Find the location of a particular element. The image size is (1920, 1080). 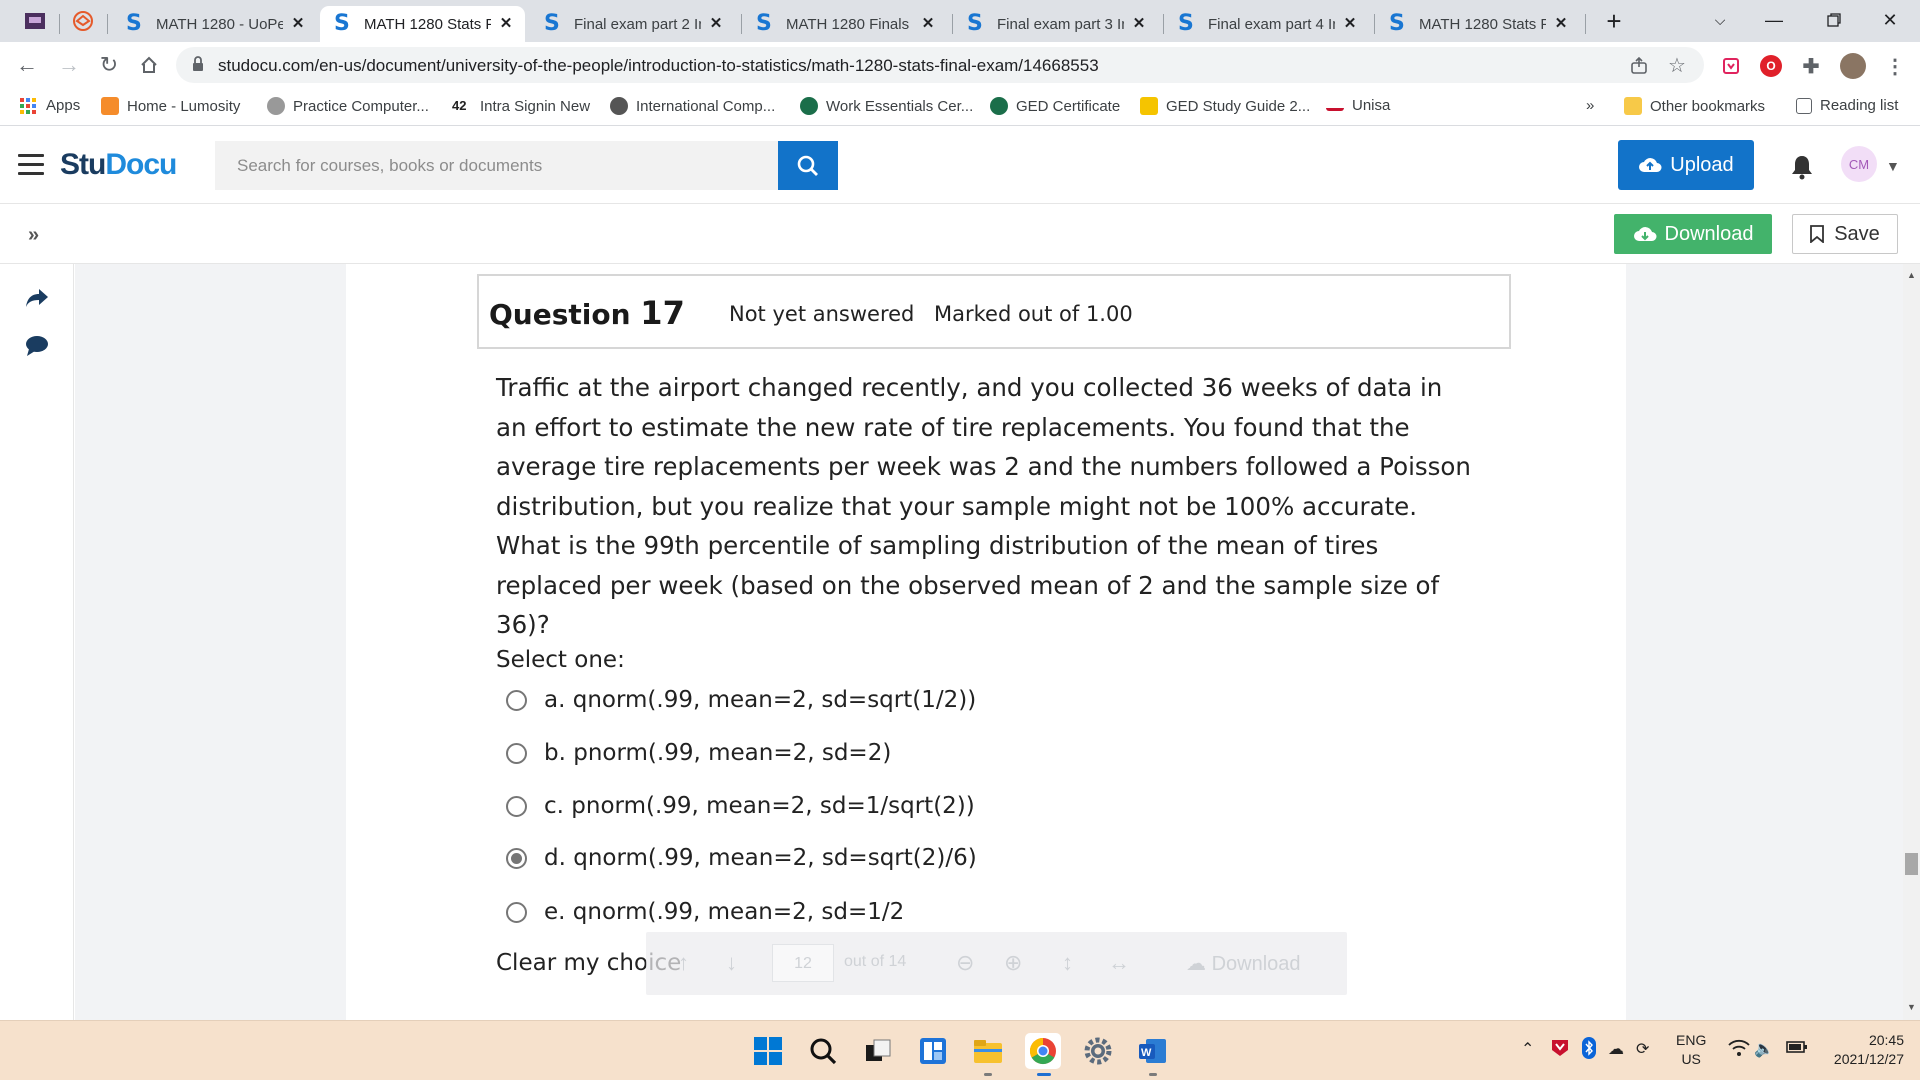

bluetooth-icon is located at coordinates (1589, 1050).